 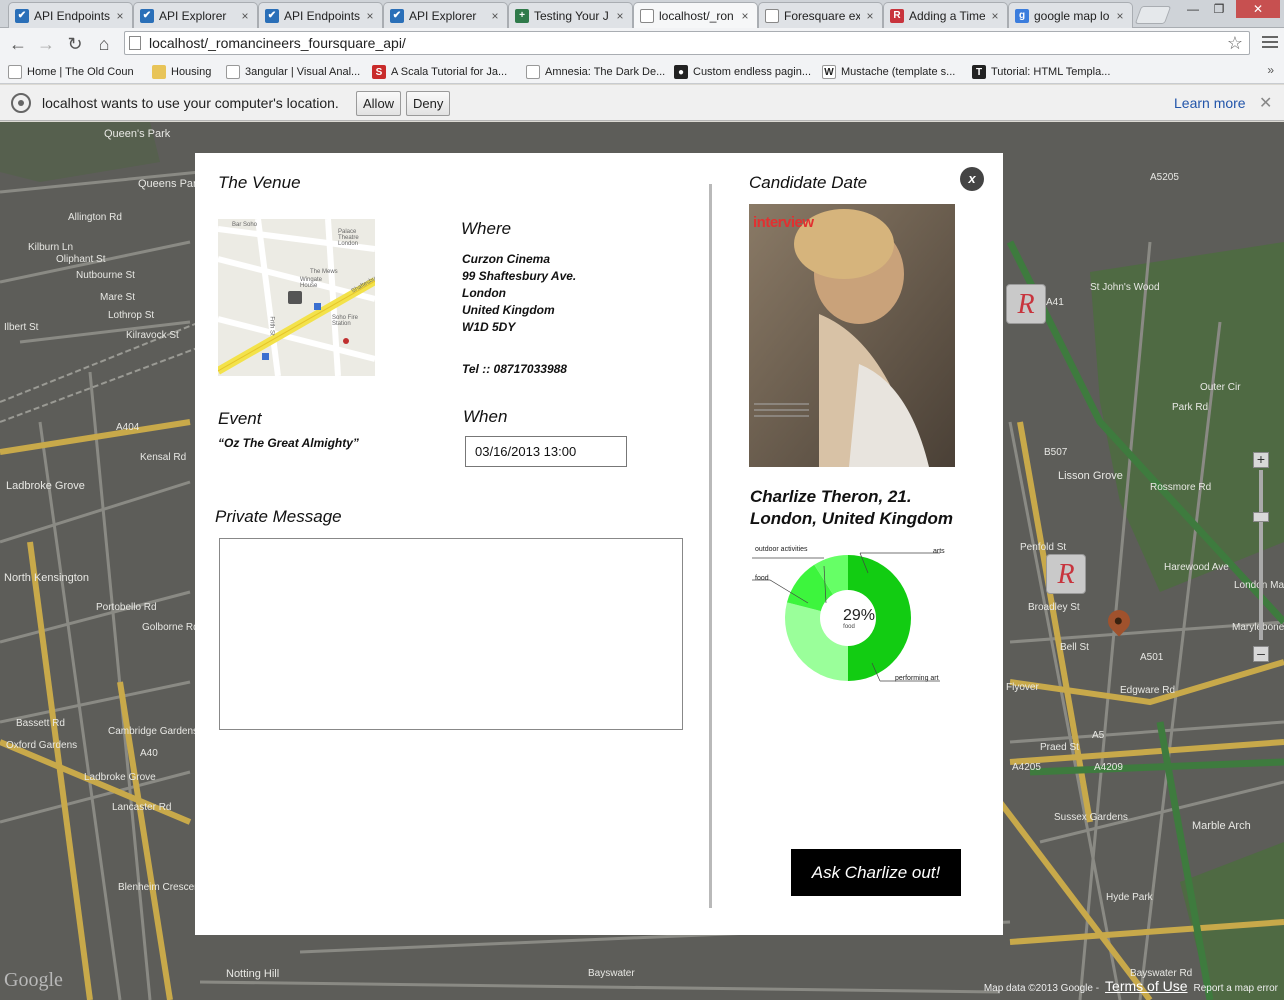 I want to click on map-label: Rossmore Rd, so click(x=1181, y=487).